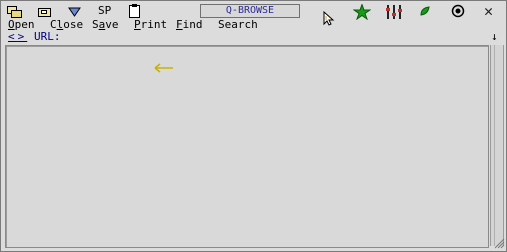 The height and width of the screenshot is (252, 507). I want to click on menu-save: Save, so click(105, 25).